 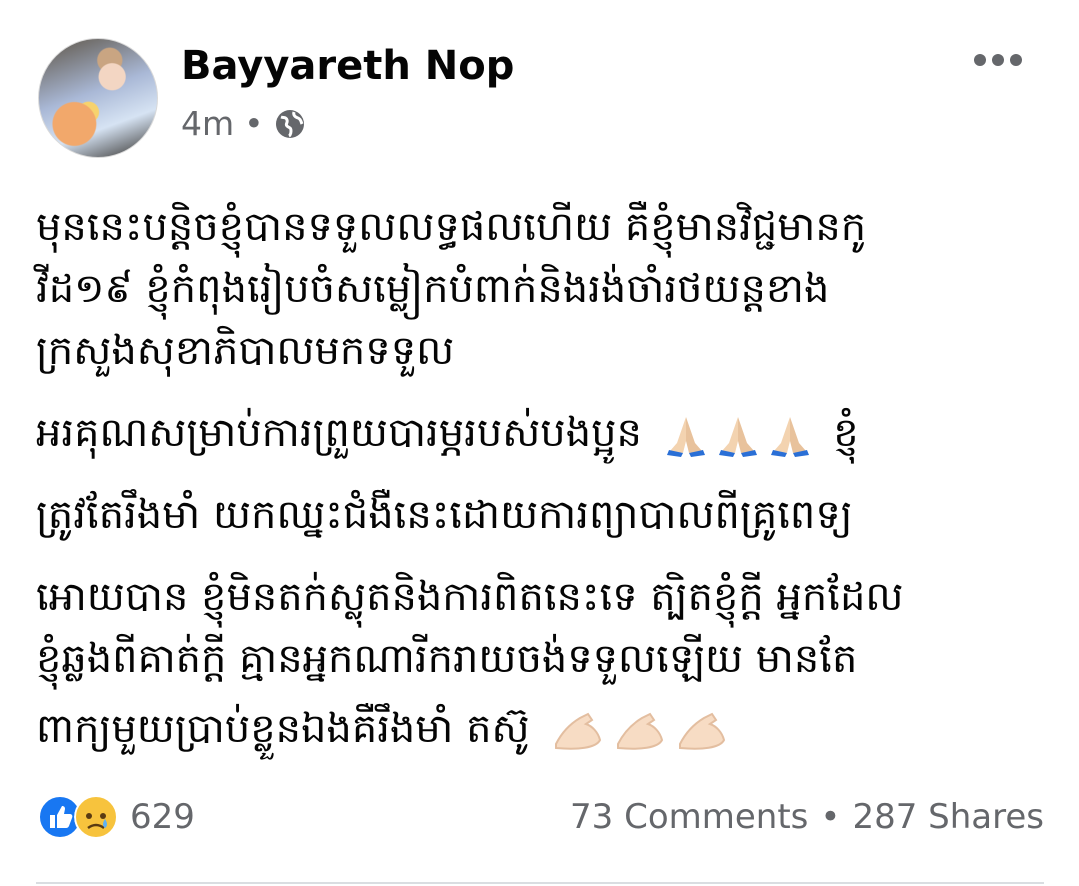 I want to click on divider, so click(x=540, y=883).